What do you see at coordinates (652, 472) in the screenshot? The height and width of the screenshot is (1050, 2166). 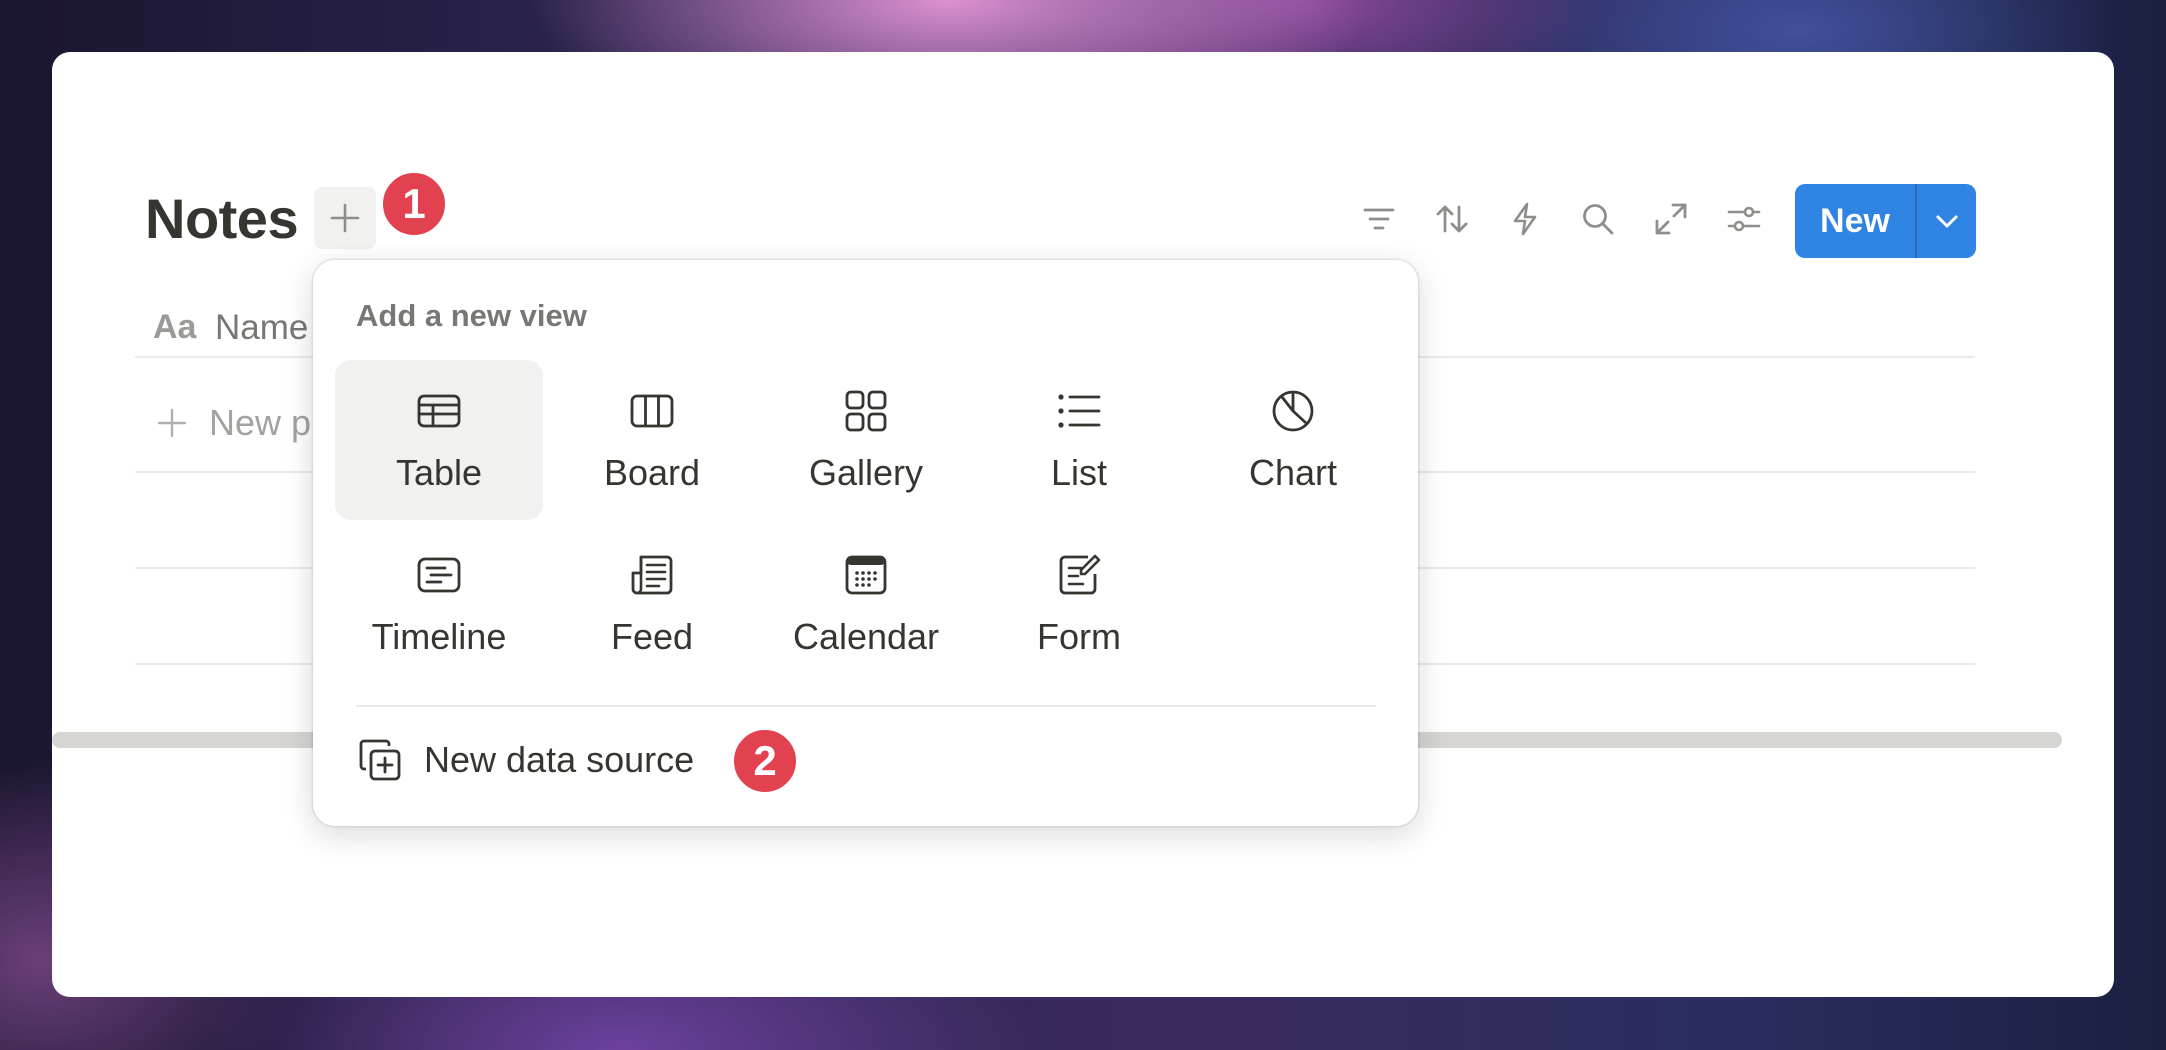 I see `view-option-label: Board` at bounding box center [652, 472].